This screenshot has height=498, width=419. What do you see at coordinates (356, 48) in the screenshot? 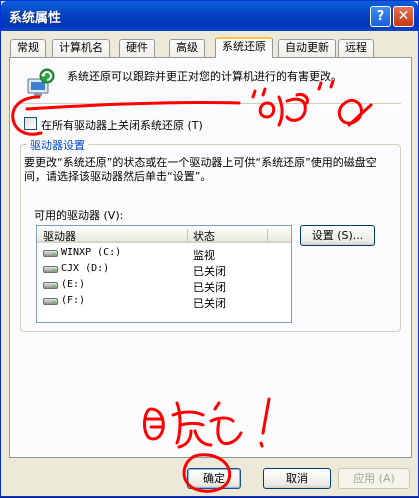
I see `tab-remote: 远程` at bounding box center [356, 48].